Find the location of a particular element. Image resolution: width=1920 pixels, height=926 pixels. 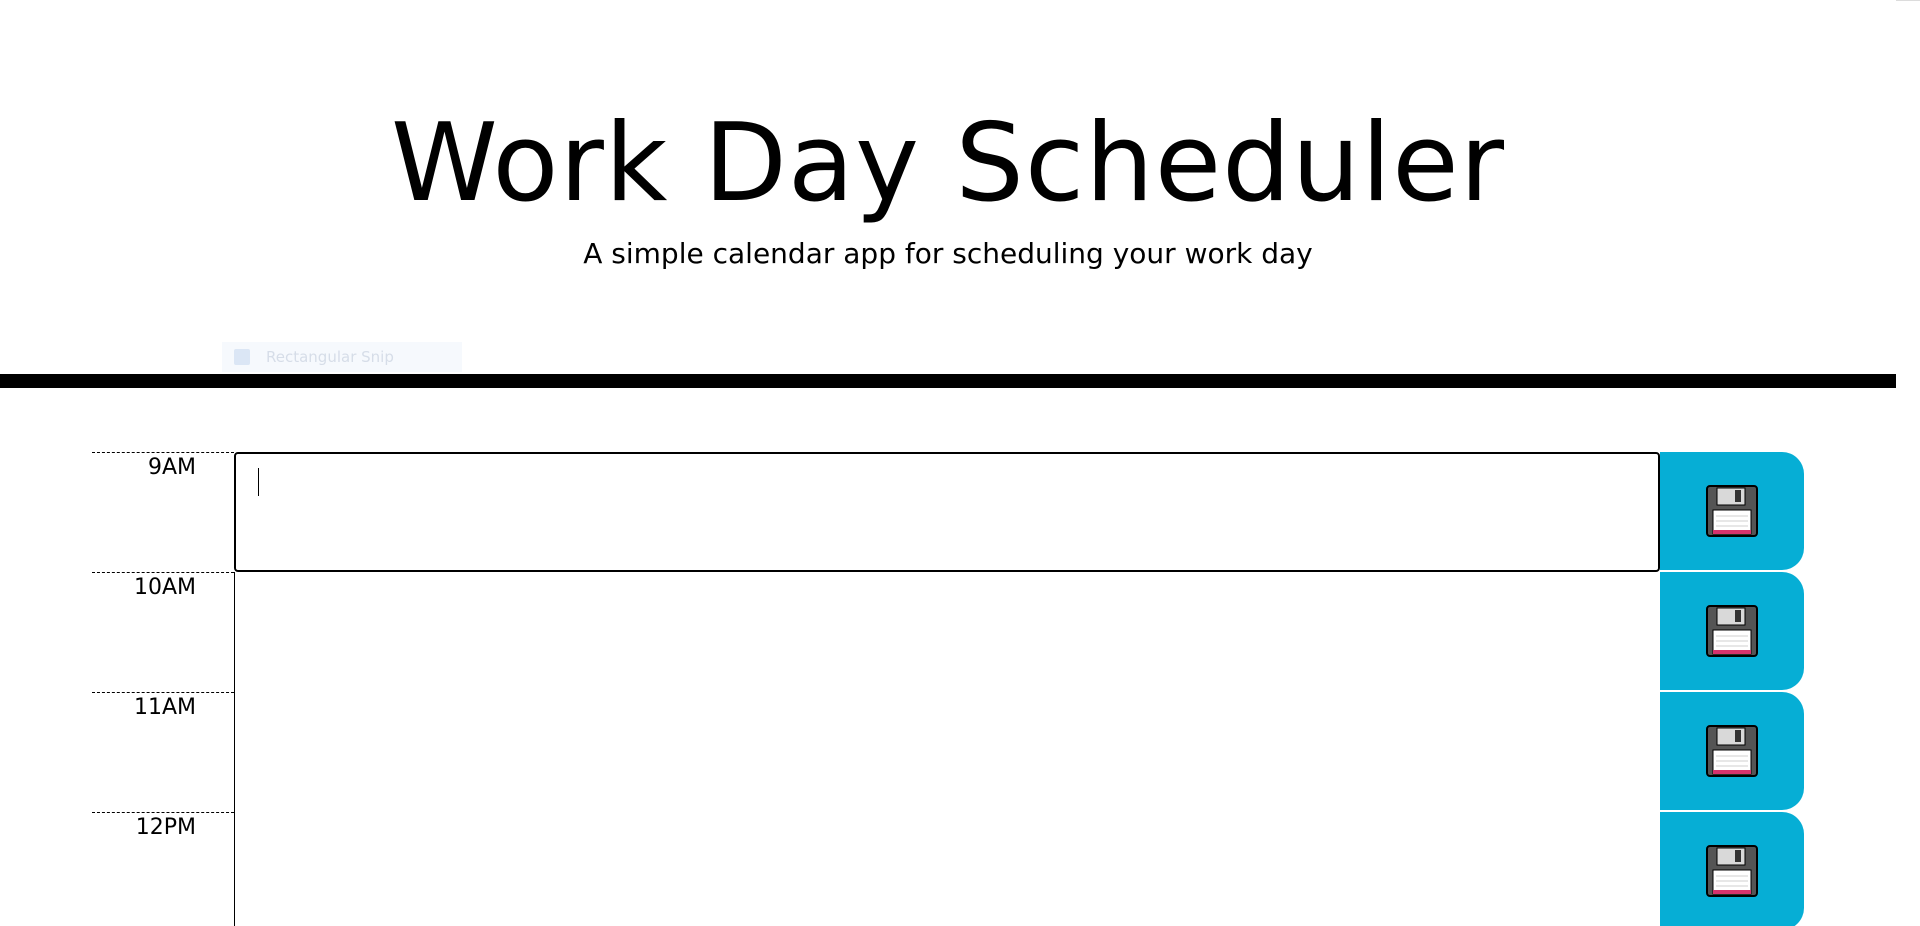

hour-label: 9AM is located at coordinates (163, 512).